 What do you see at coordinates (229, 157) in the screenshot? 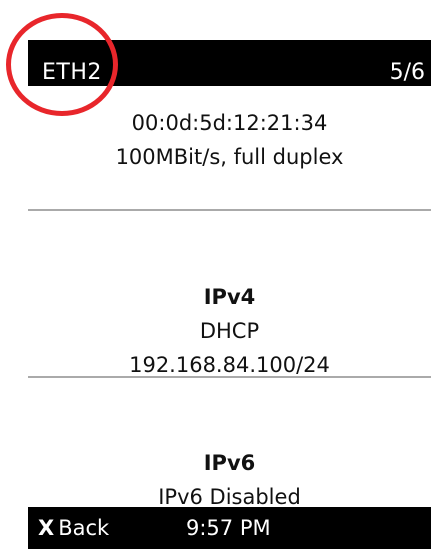
I see `link-speed: 100MBit/s, full duplex` at bounding box center [229, 157].